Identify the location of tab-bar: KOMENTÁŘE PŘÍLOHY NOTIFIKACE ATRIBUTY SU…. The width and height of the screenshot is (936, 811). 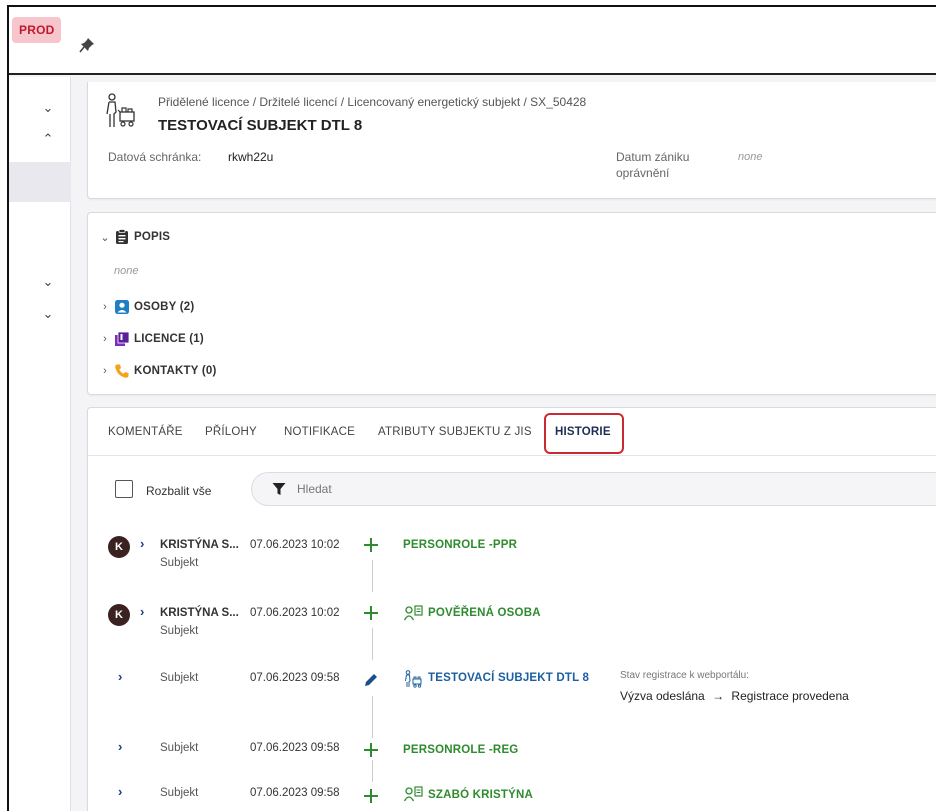
(512, 432).